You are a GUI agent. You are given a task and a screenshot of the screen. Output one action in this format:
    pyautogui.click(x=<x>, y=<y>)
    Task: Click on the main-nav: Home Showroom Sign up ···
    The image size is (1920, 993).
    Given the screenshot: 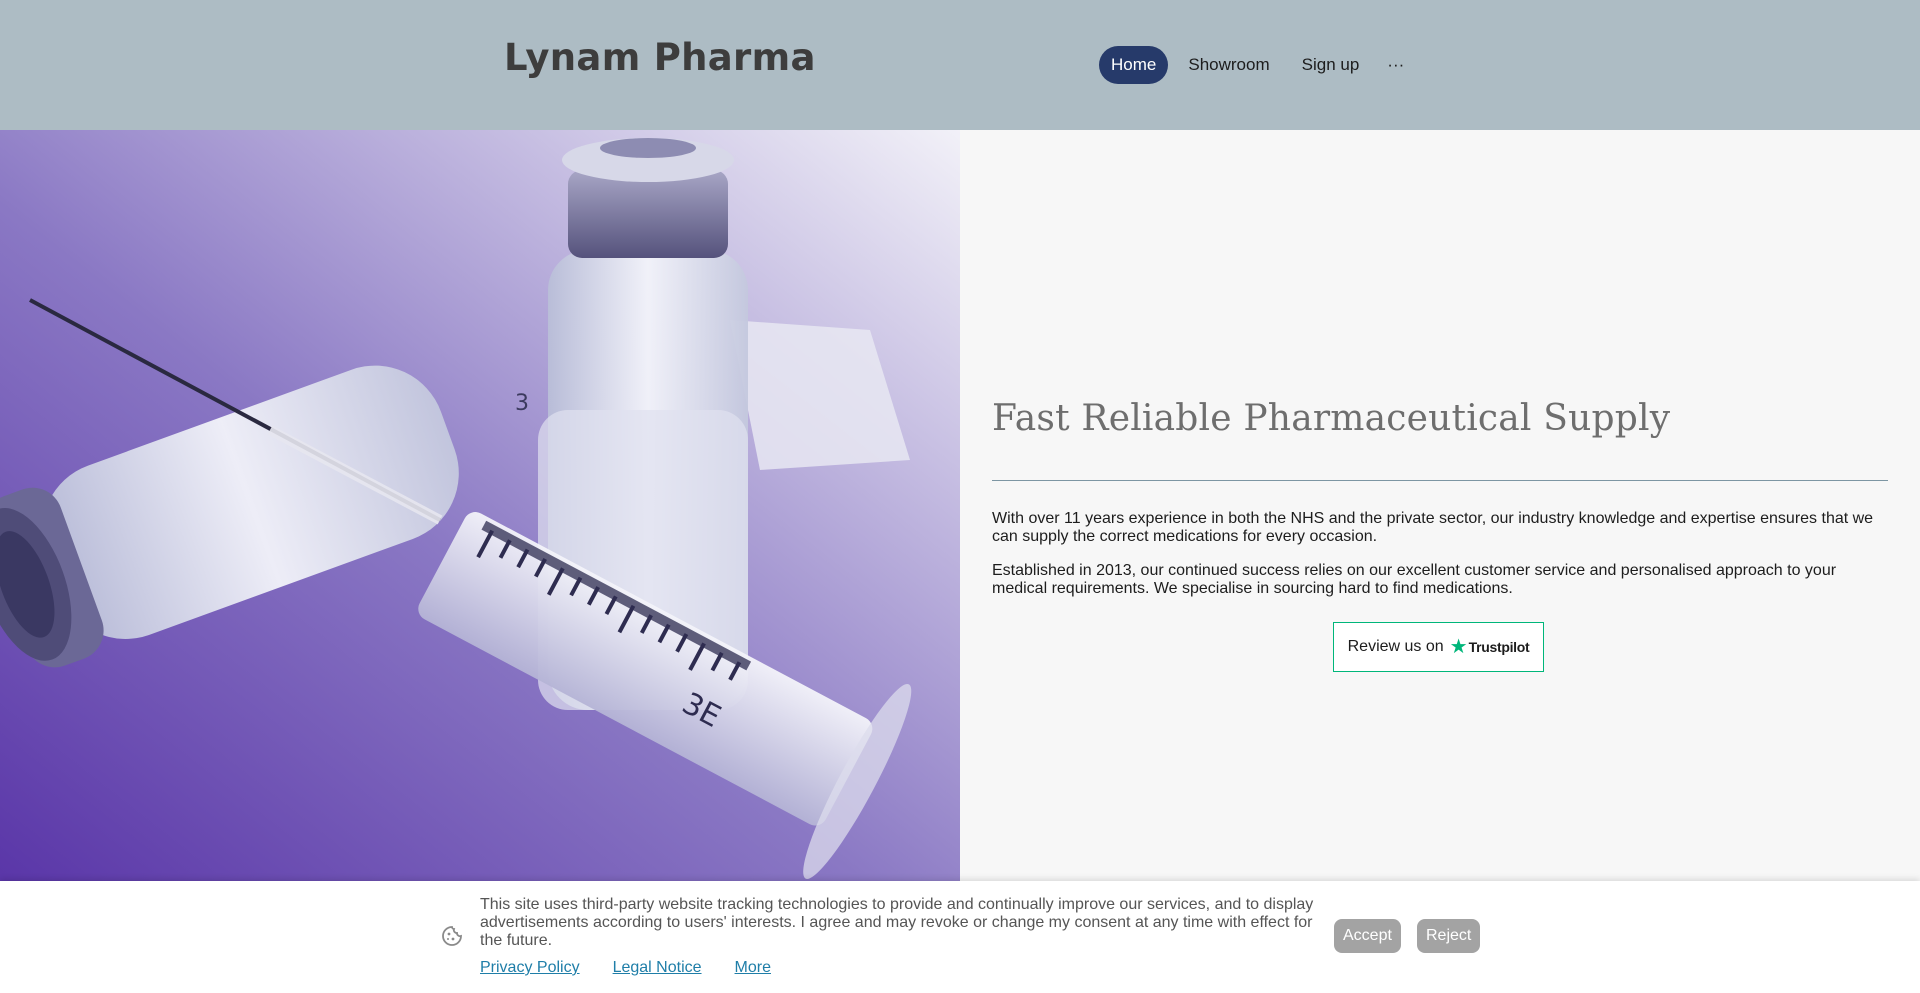 What is the action you would take?
    pyautogui.click(x=1255, y=65)
    